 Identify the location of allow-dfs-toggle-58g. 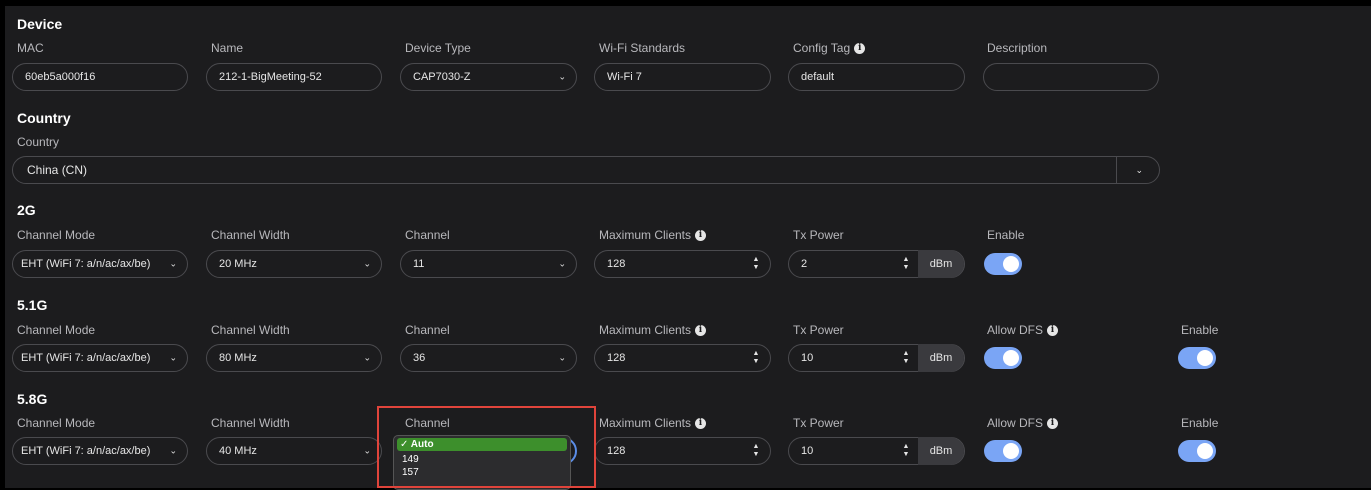
(1003, 451).